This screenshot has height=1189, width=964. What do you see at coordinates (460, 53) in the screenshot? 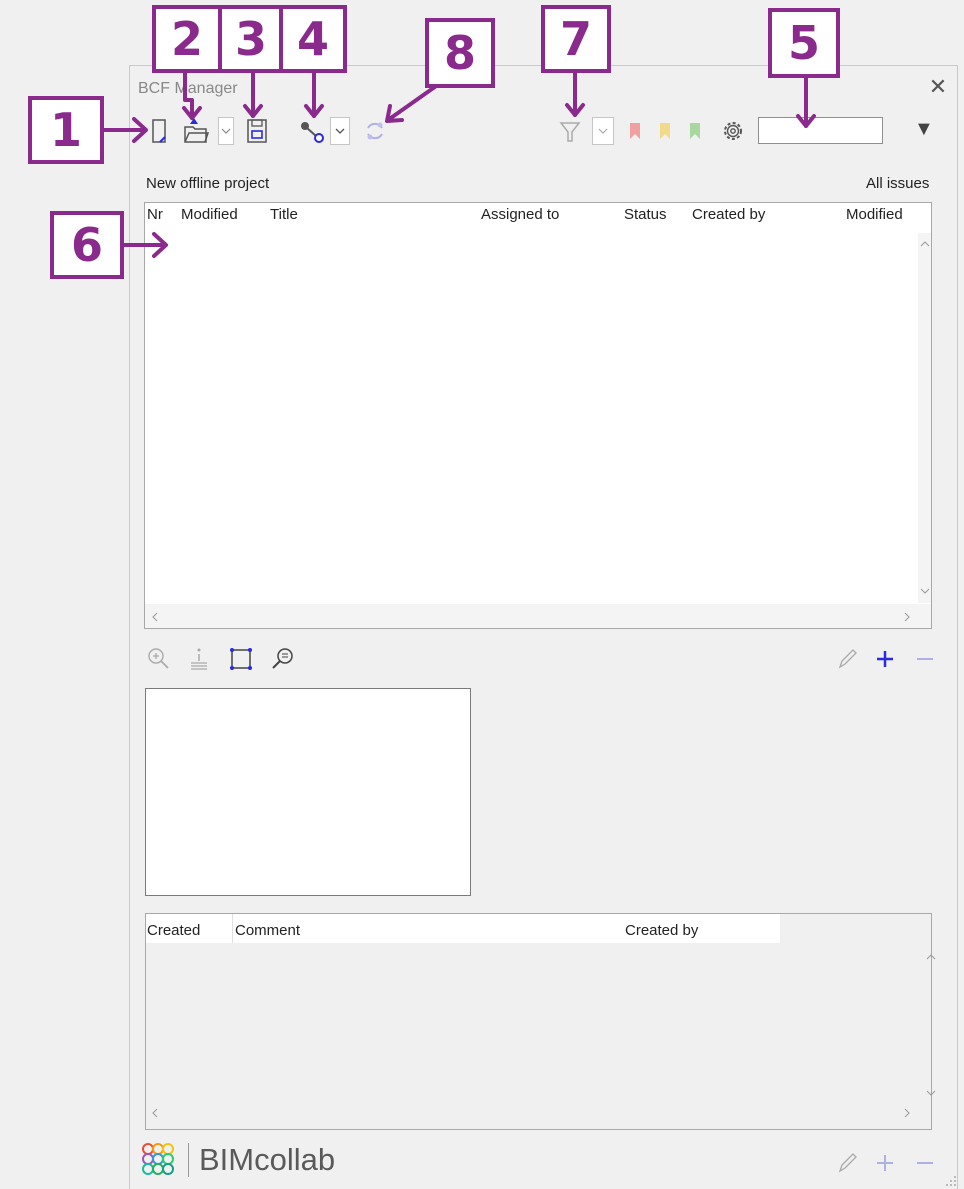
I see `callout-8: 8` at bounding box center [460, 53].